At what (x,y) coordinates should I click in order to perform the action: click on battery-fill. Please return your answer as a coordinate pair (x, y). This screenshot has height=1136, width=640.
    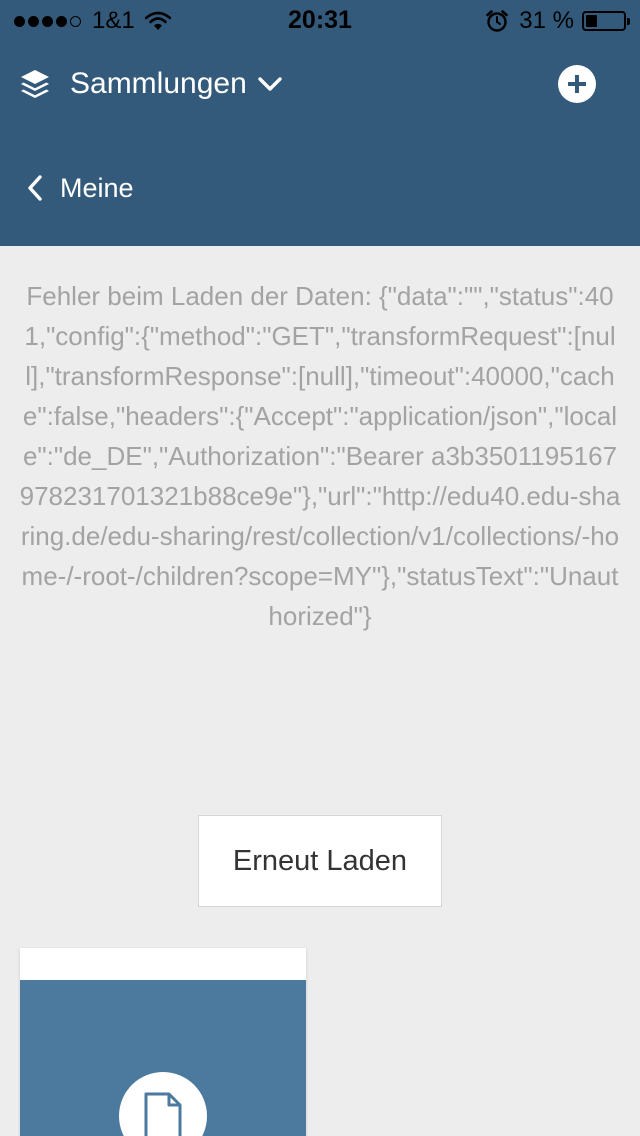
    Looking at the image, I should click on (591, 21).